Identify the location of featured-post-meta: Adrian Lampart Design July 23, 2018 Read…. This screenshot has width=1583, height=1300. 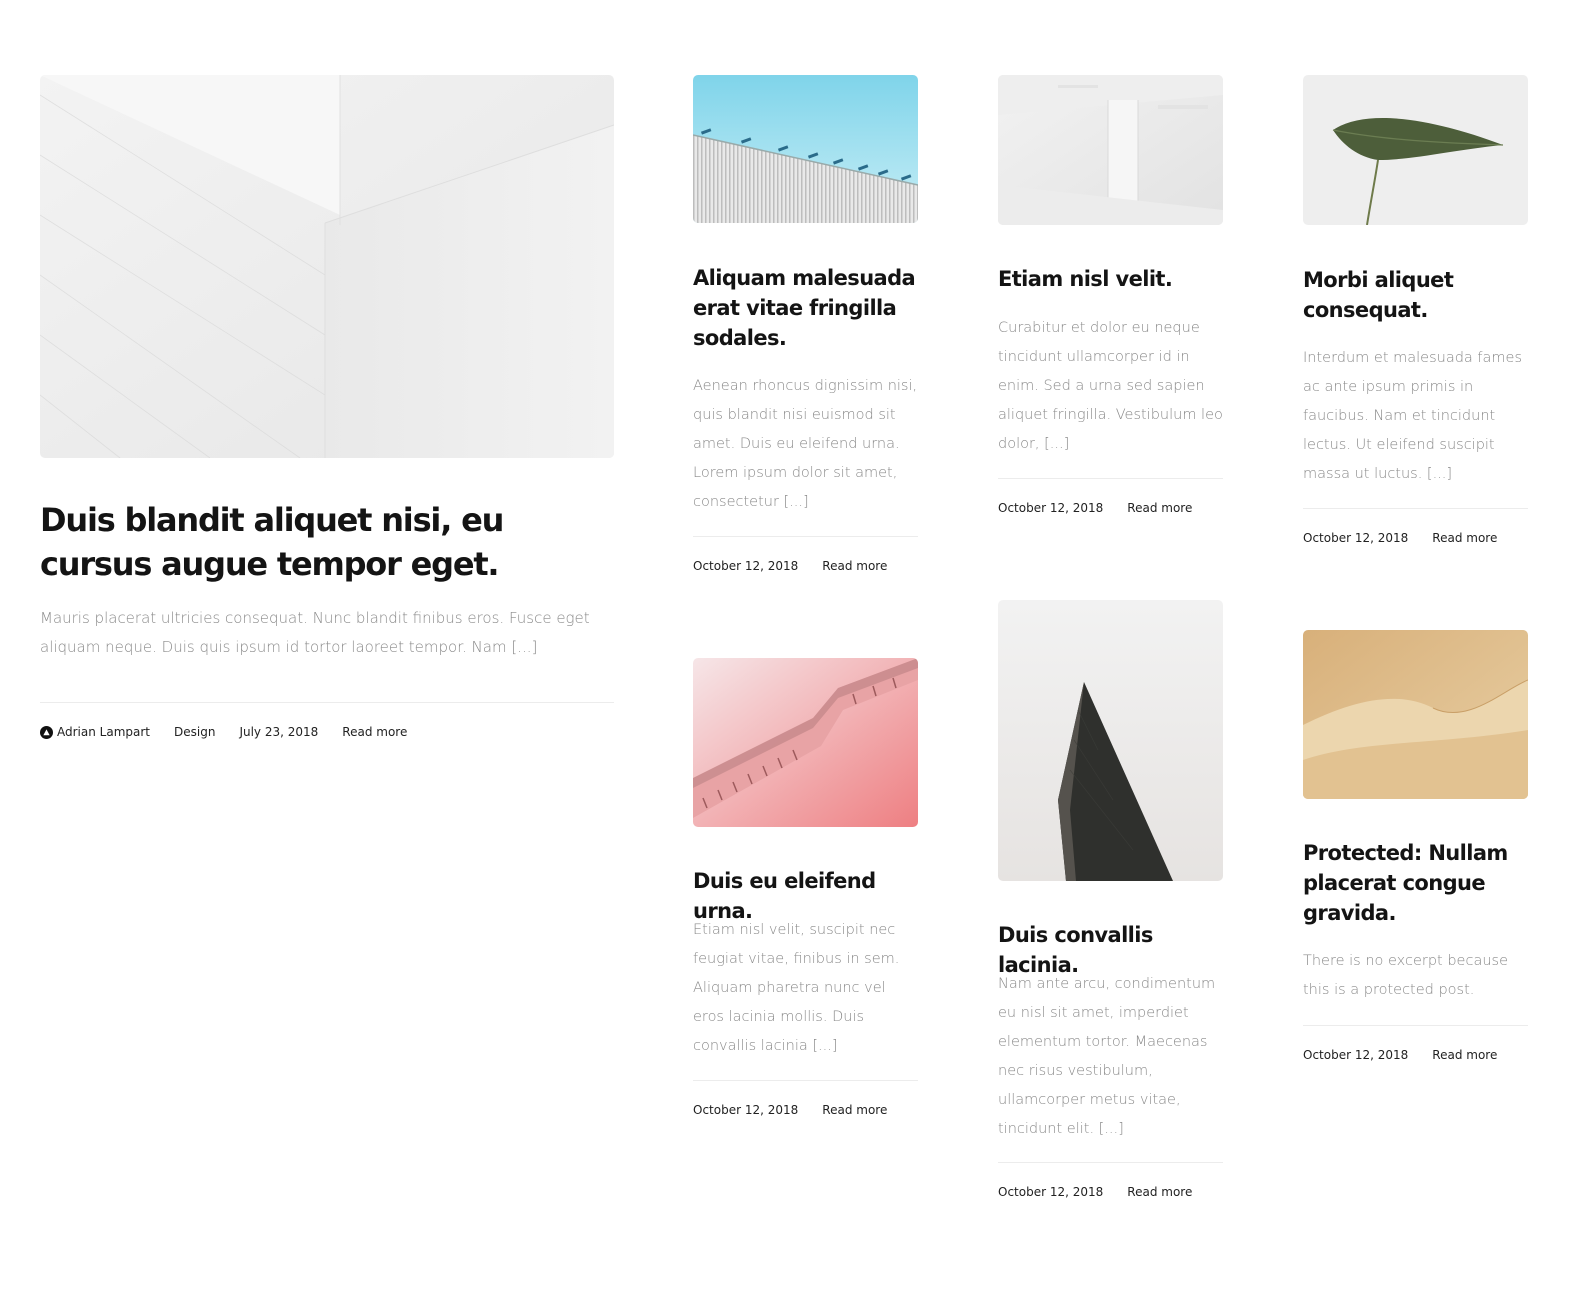
(223, 732).